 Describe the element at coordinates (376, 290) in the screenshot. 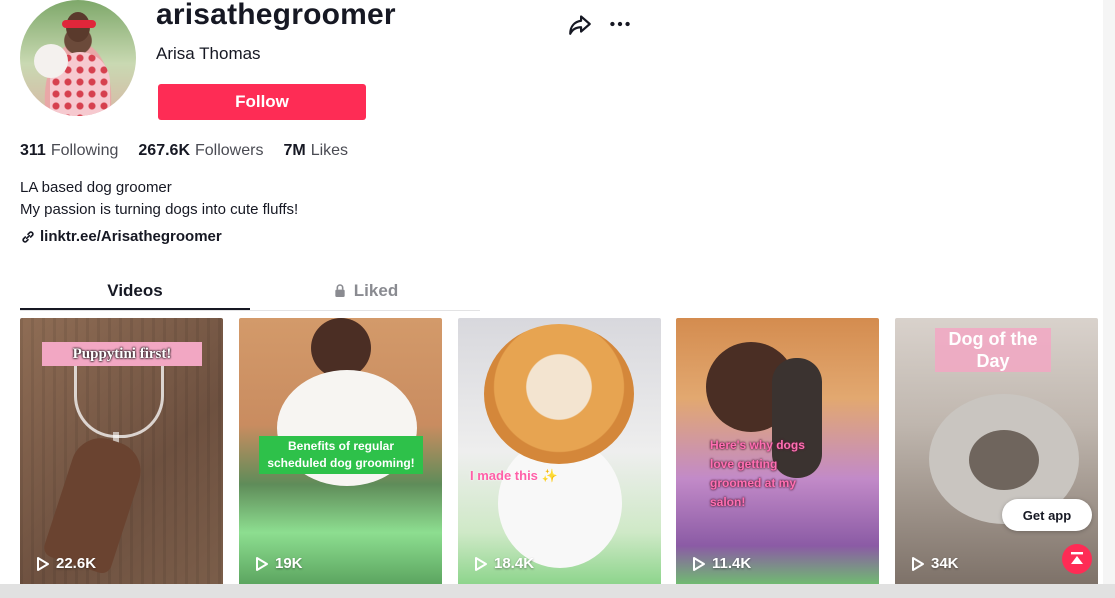

I see `tab-liked-label: Liked` at that location.